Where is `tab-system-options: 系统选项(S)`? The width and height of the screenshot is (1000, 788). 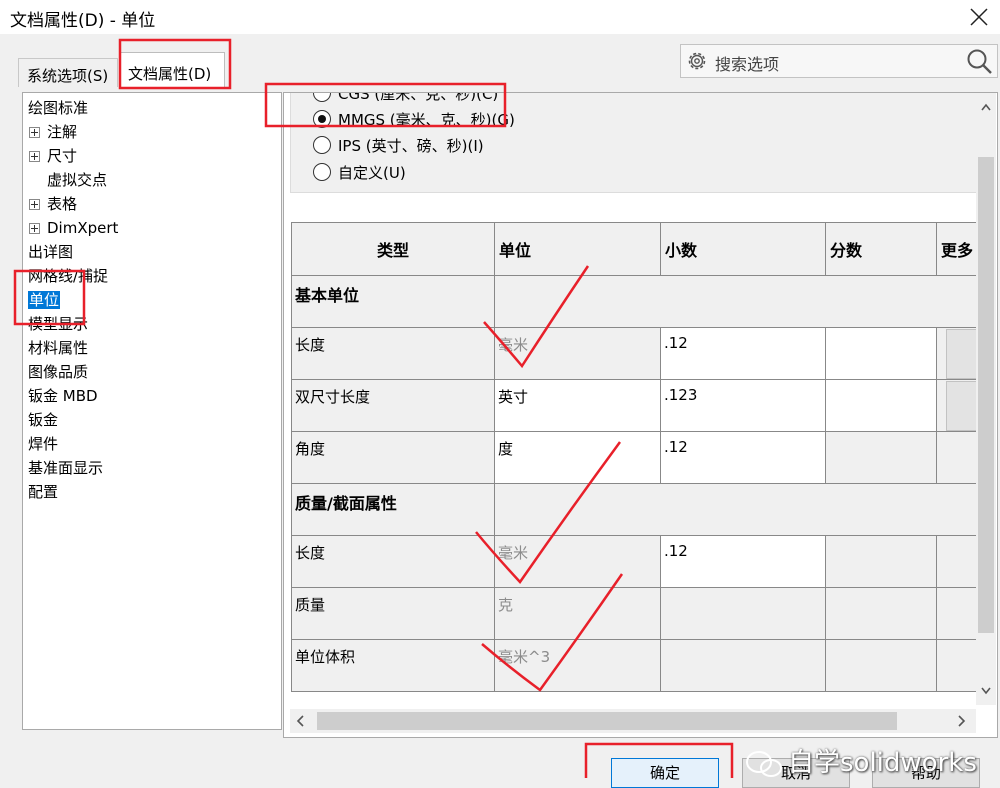
tab-system-options: 系统选项(S) is located at coordinates (68, 72).